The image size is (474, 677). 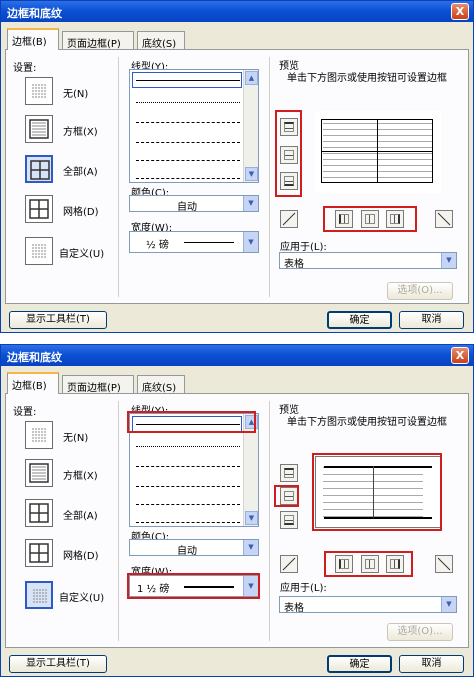 I want to click on scroll-up-arrow: ▲, so click(x=251, y=78).